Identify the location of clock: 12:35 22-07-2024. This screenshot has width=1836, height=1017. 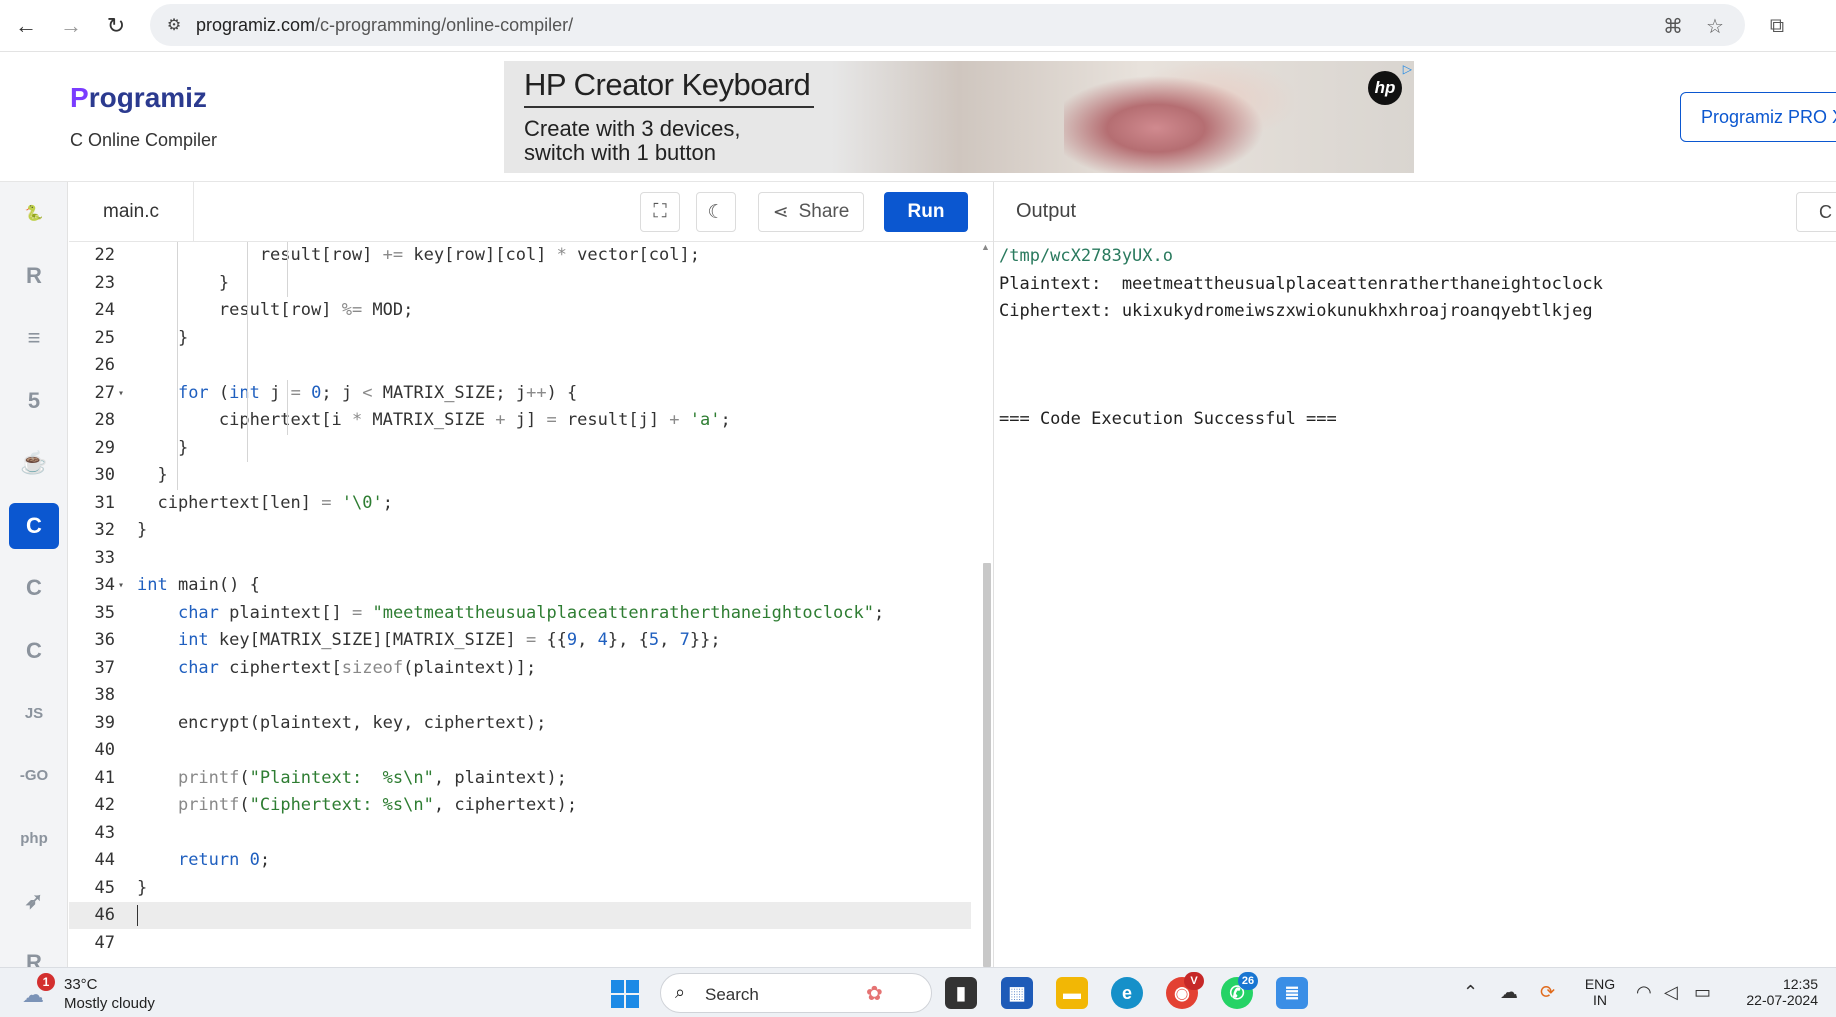
(1776, 992).